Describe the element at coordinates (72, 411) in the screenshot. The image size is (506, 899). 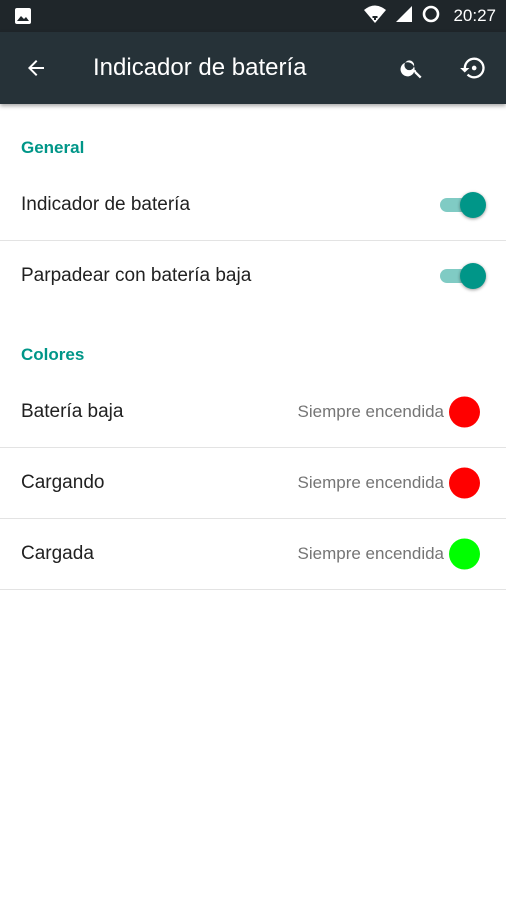
I see `pref-label: Batería baja` at that location.